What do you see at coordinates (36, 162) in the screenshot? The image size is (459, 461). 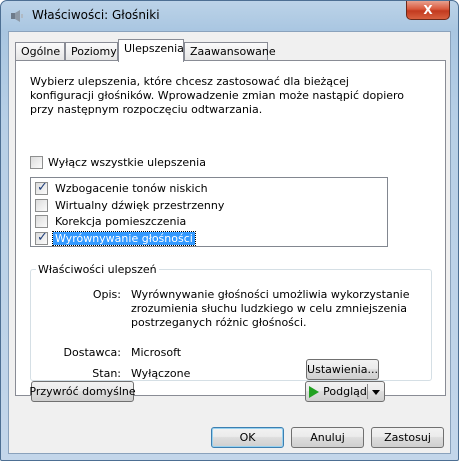 I see `disable-all-checkbox` at bounding box center [36, 162].